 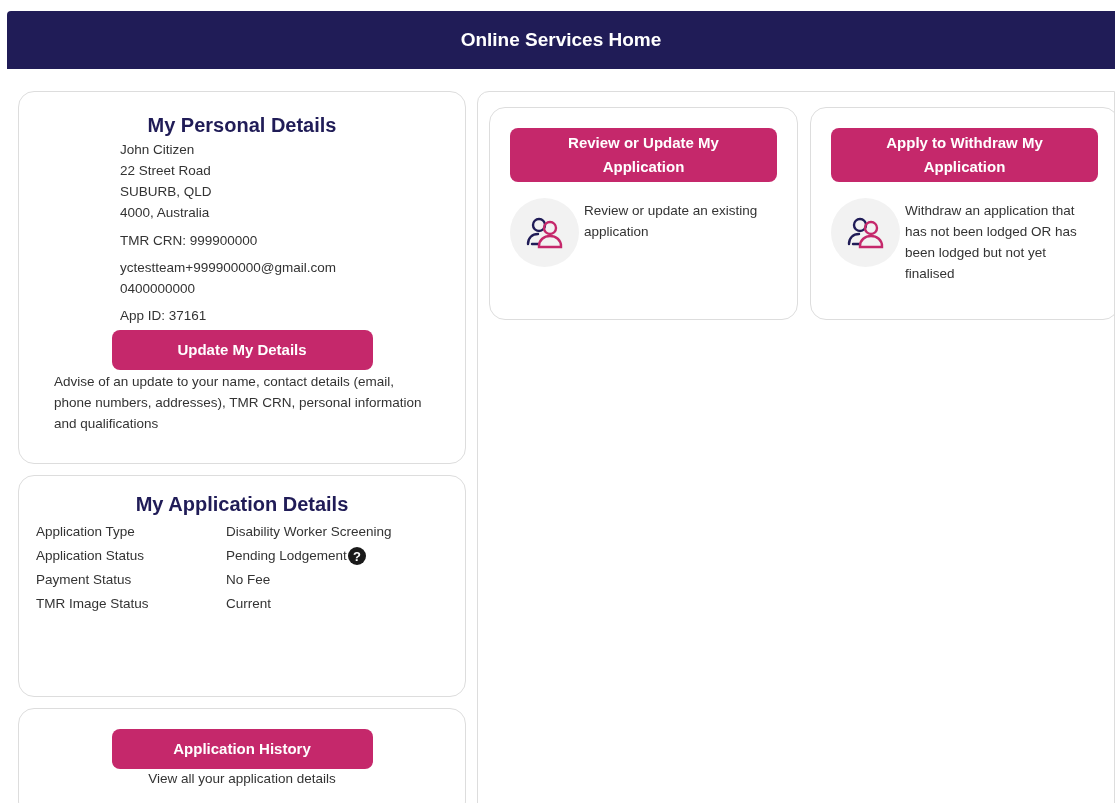 What do you see at coordinates (991, 242) in the screenshot?
I see `description-text: Withdraw an application that has not been lodged OR has been lodged but not yet finalised` at bounding box center [991, 242].